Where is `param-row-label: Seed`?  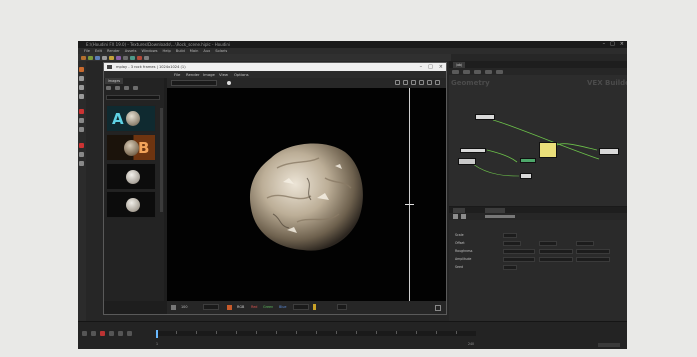 param-row-label: Seed is located at coordinates (459, 267).